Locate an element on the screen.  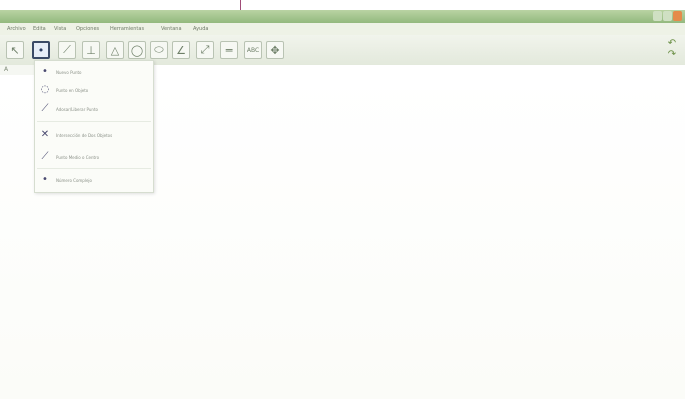
reflect-tool-button: ⤢ is located at coordinates (205, 50).